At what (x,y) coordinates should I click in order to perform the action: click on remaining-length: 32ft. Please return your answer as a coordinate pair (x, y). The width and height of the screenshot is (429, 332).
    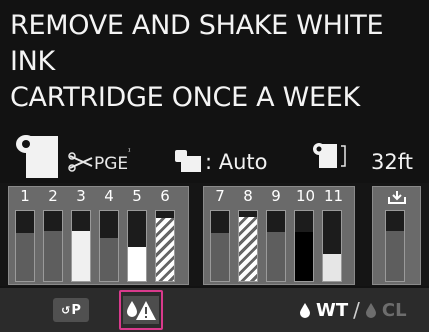
    Looking at the image, I should click on (392, 162).